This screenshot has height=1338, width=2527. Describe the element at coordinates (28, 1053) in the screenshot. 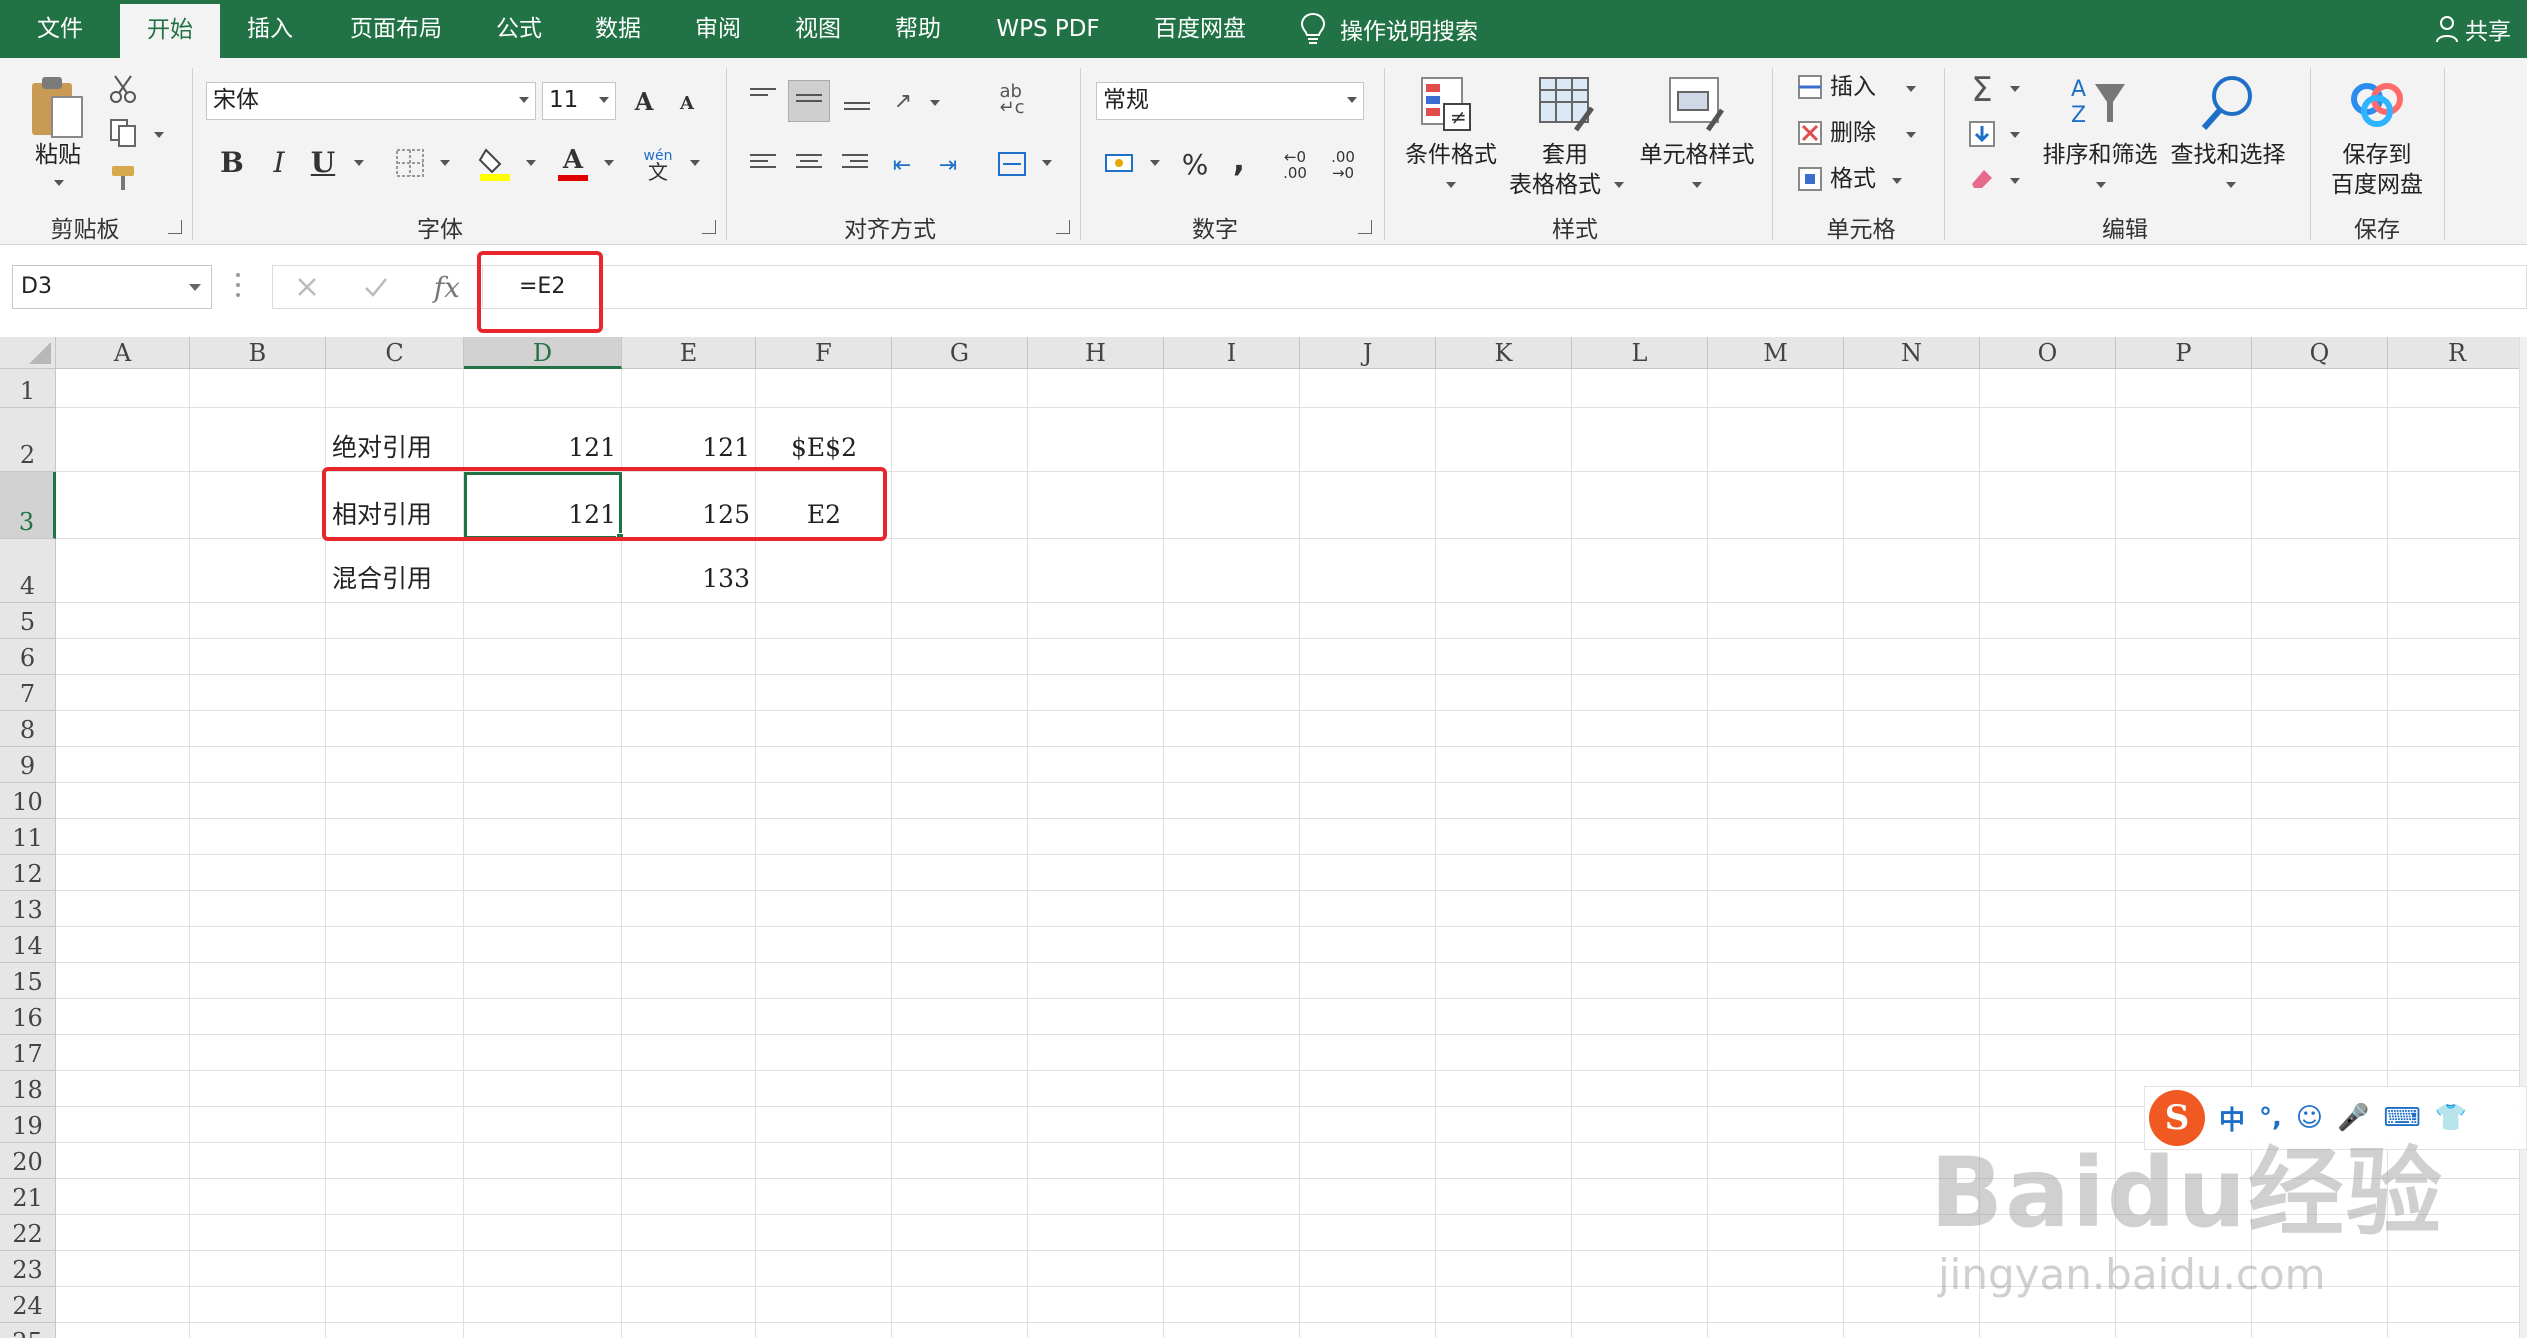

I see `row-header-17: 17` at that location.